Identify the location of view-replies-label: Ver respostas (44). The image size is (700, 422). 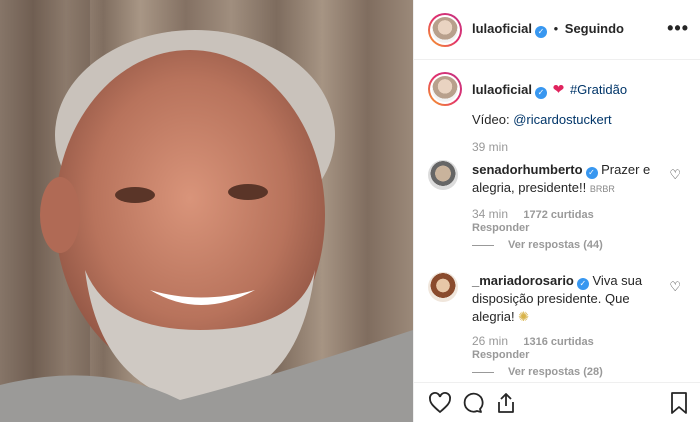
(555, 245).